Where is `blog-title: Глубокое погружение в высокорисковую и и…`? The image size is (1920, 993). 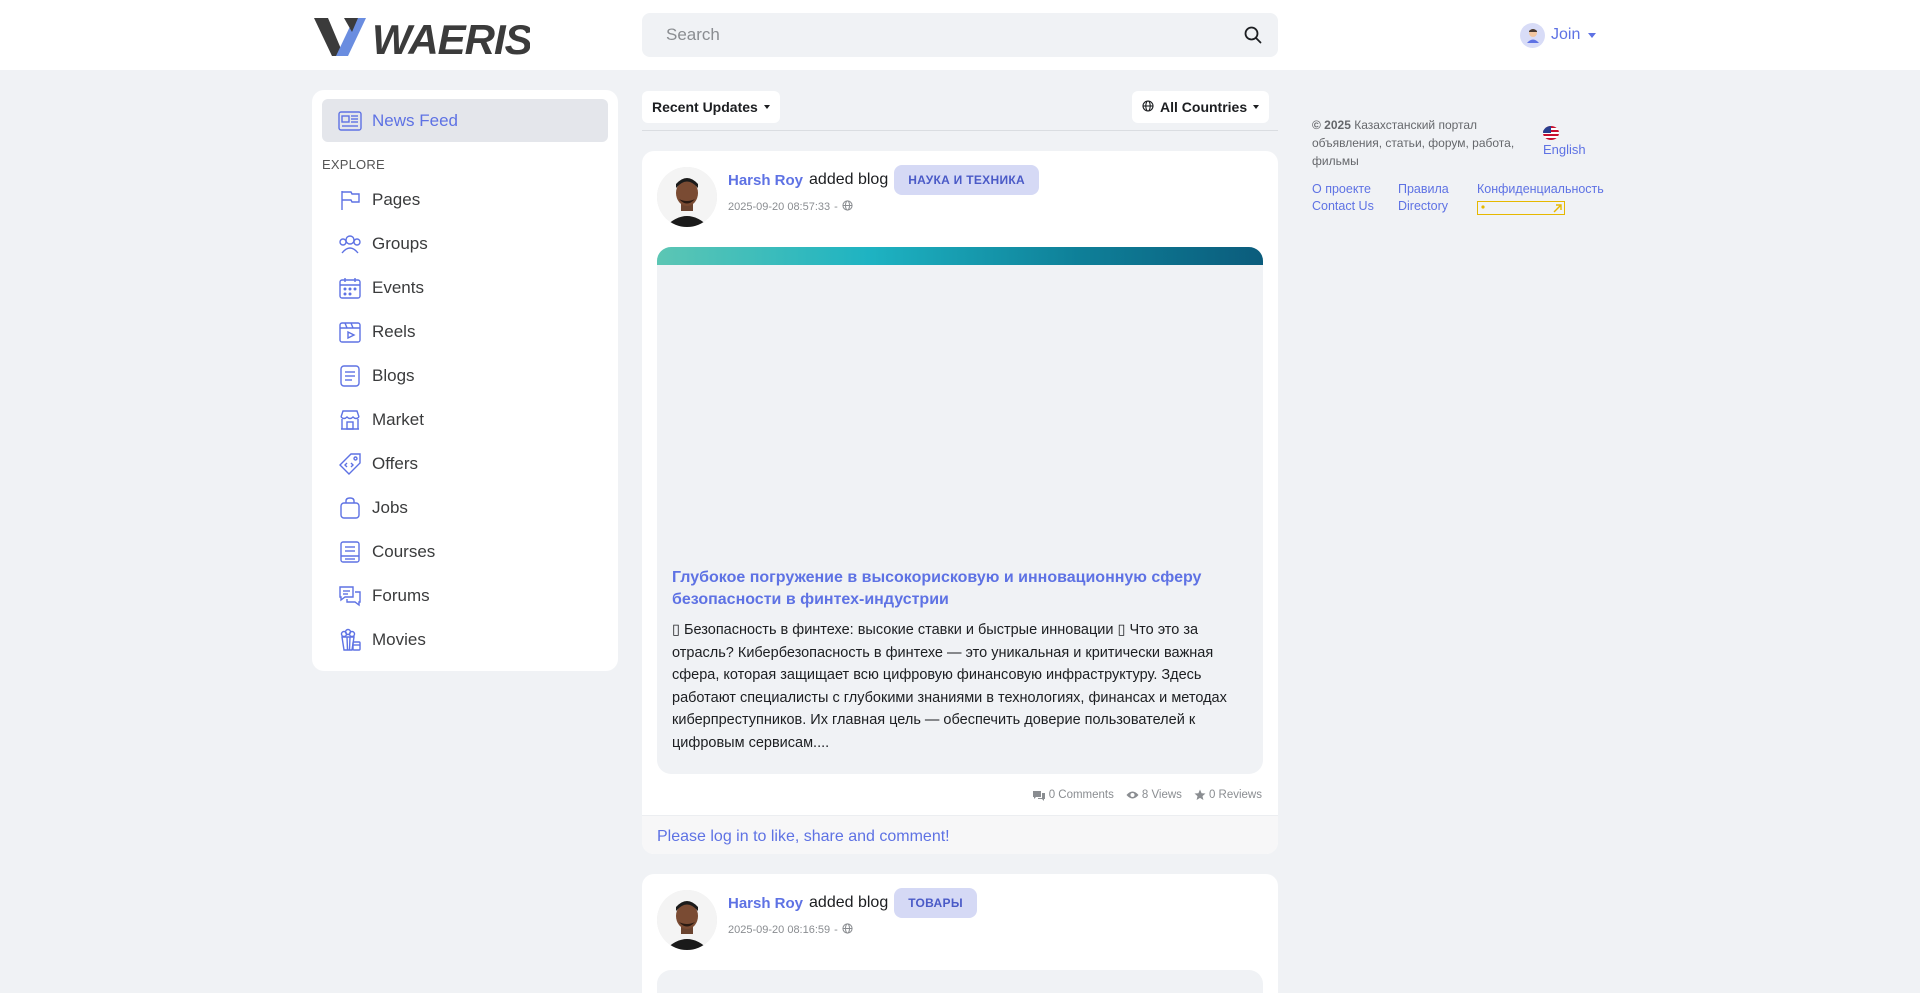 blog-title: Глубокое погружение в высокорисковую и и… is located at coordinates (960, 589).